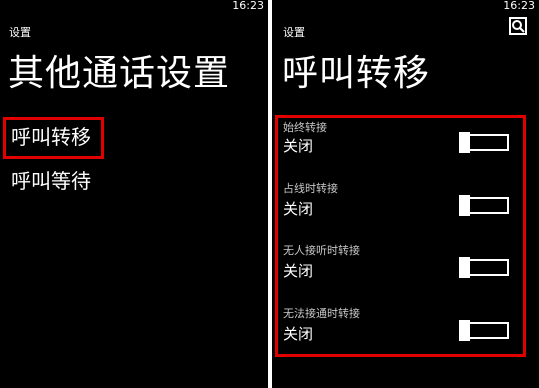 Image resolution: width=539 pixels, height=388 pixels. I want to click on toggle-forward-no-answer, so click(484, 267).